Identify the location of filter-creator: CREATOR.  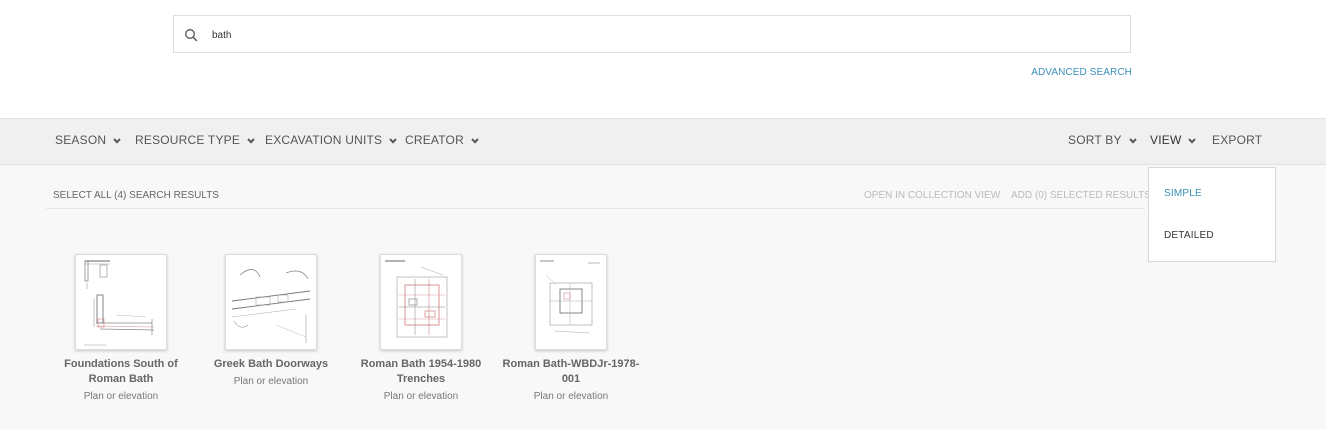
(442, 140).